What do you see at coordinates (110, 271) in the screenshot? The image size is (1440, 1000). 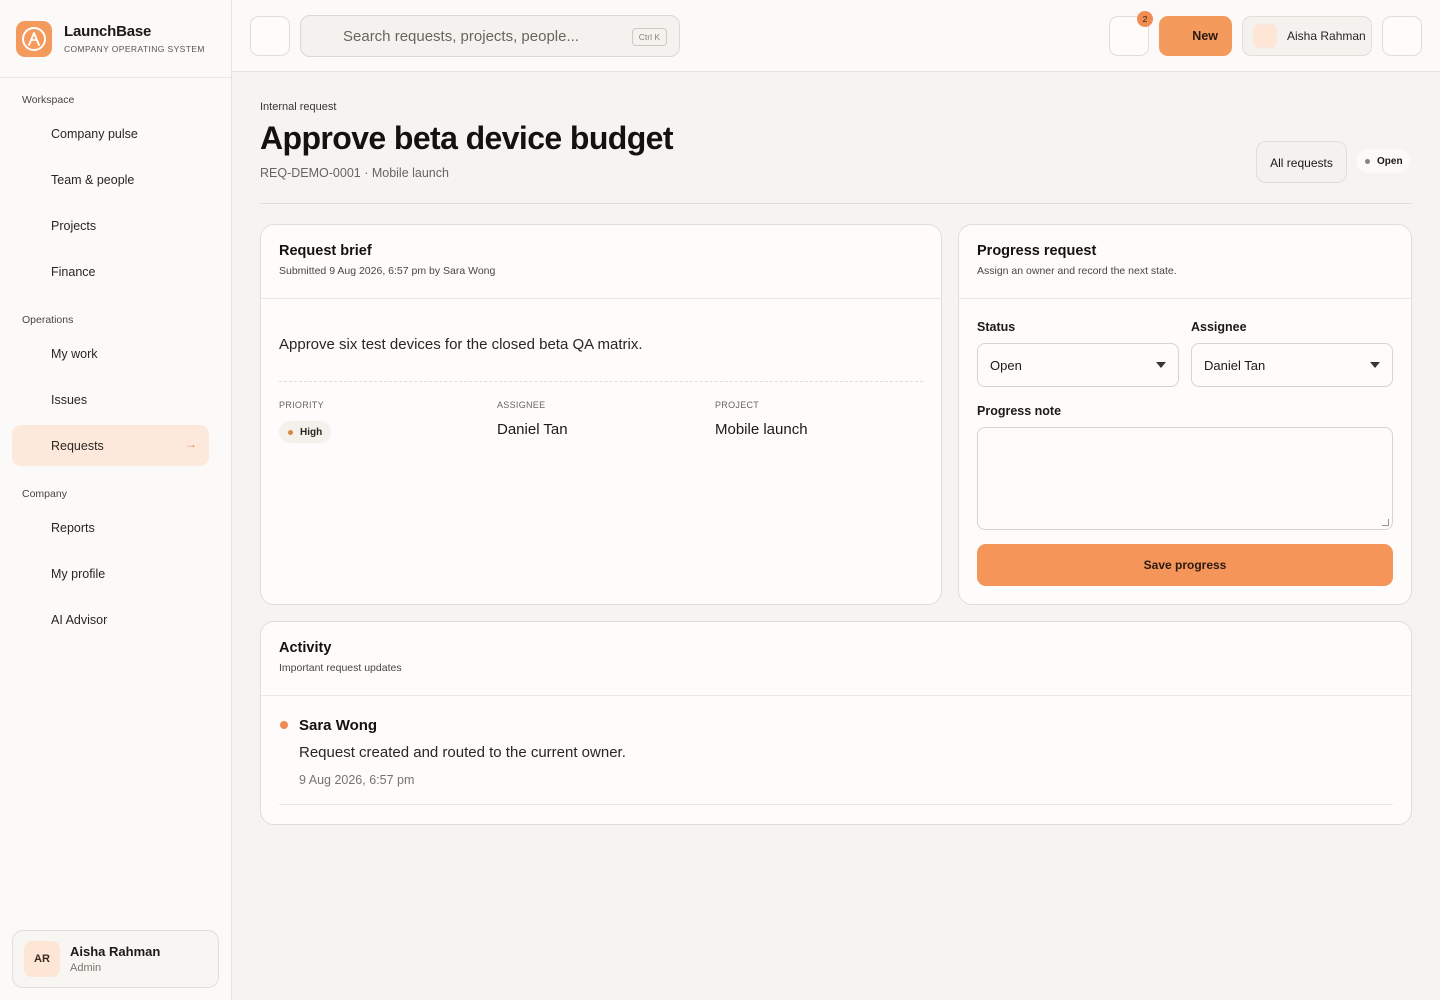 I see `sidebar-item-finance: Finance` at bounding box center [110, 271].